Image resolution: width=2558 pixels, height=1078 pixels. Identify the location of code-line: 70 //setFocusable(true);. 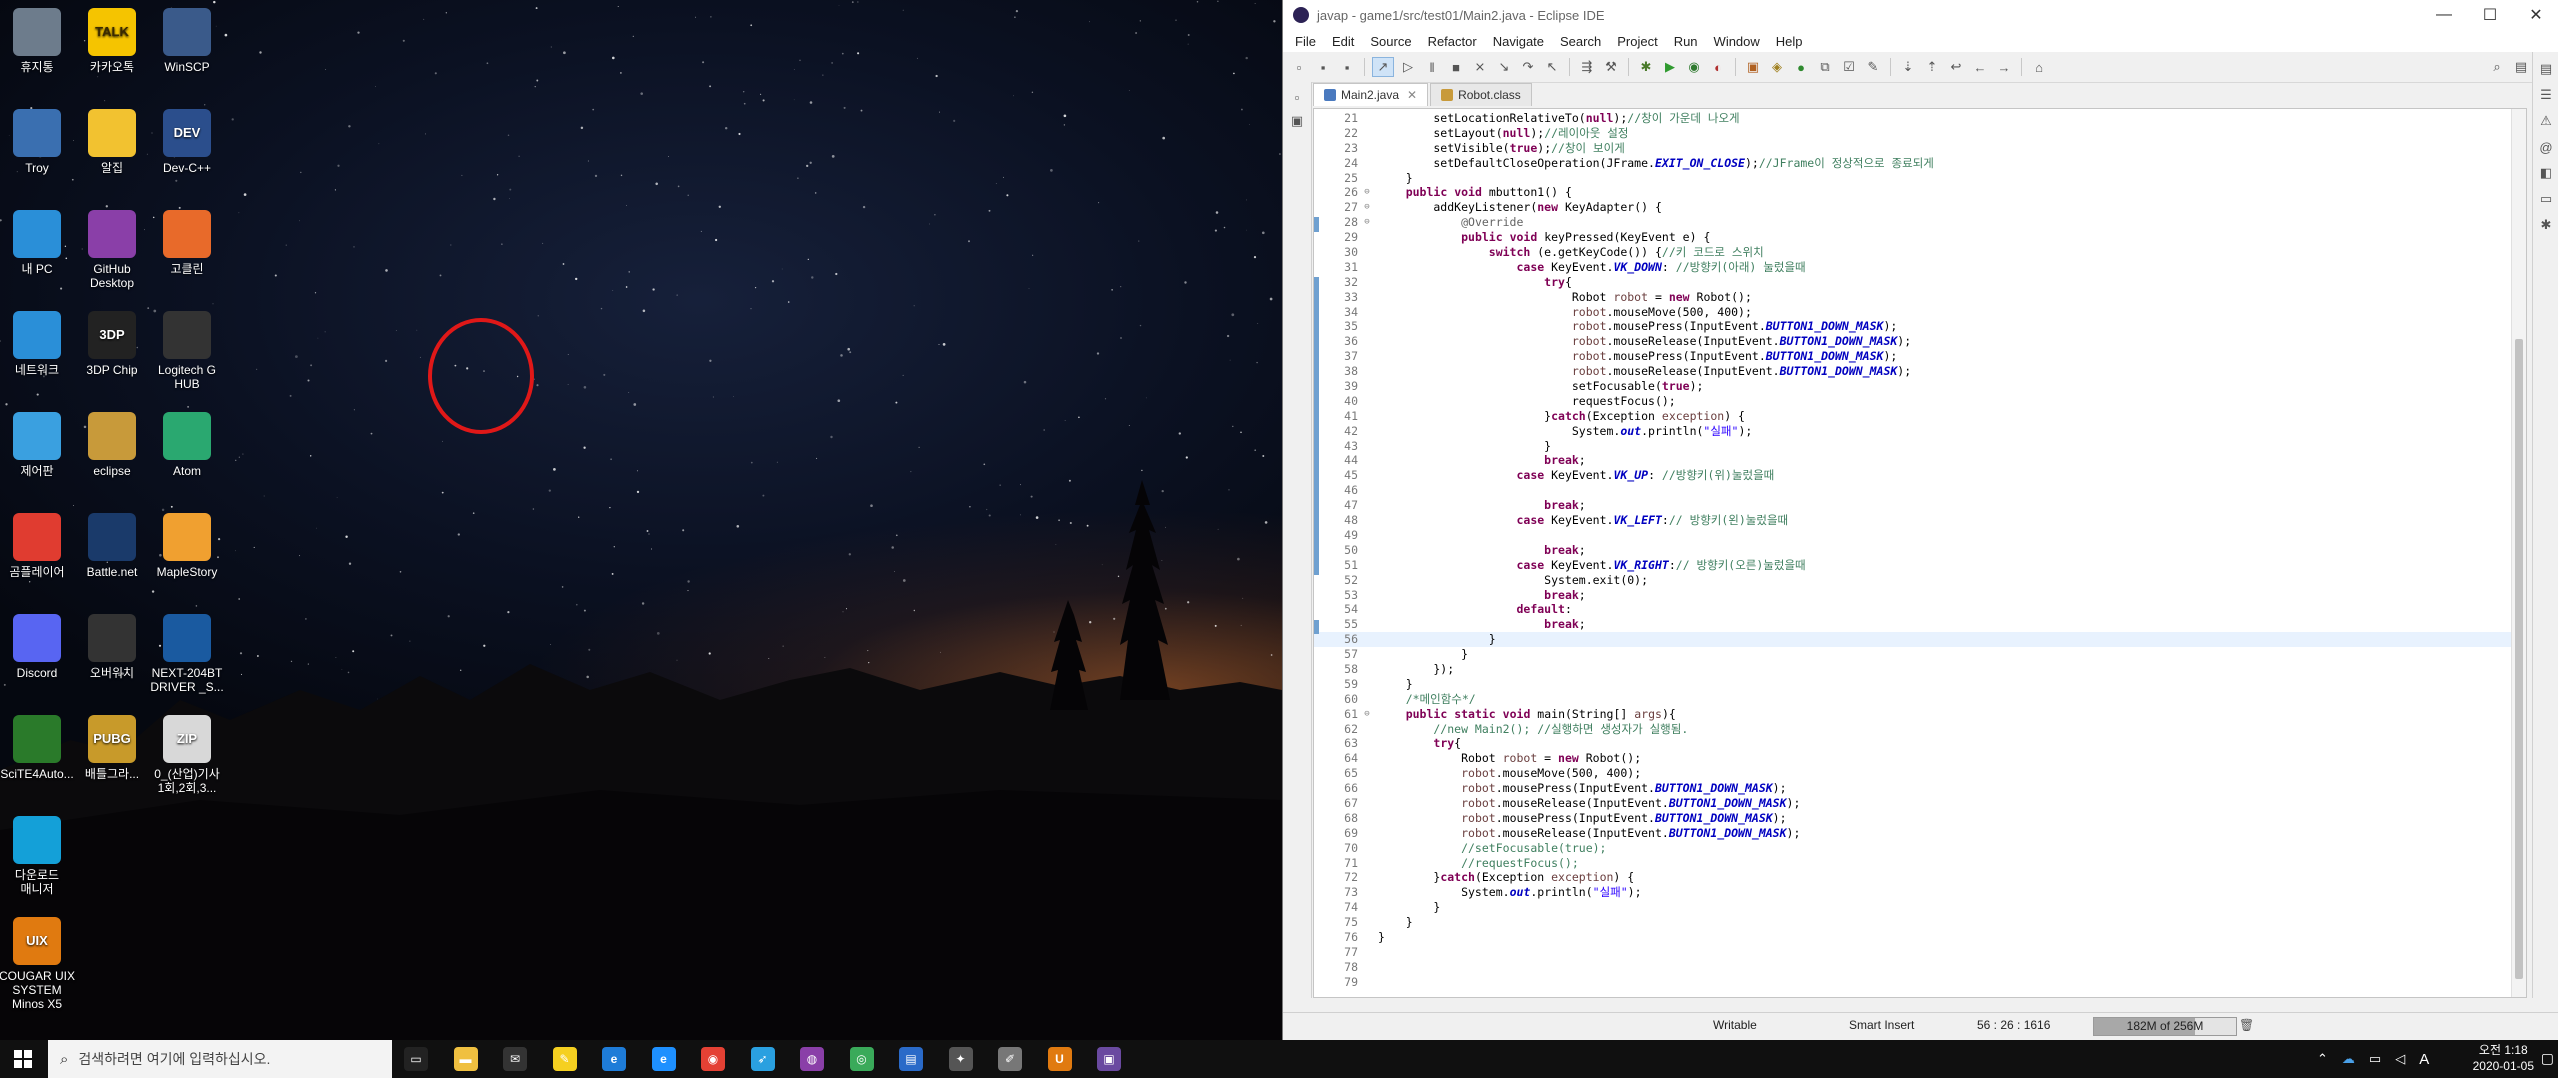
(1920, 848).